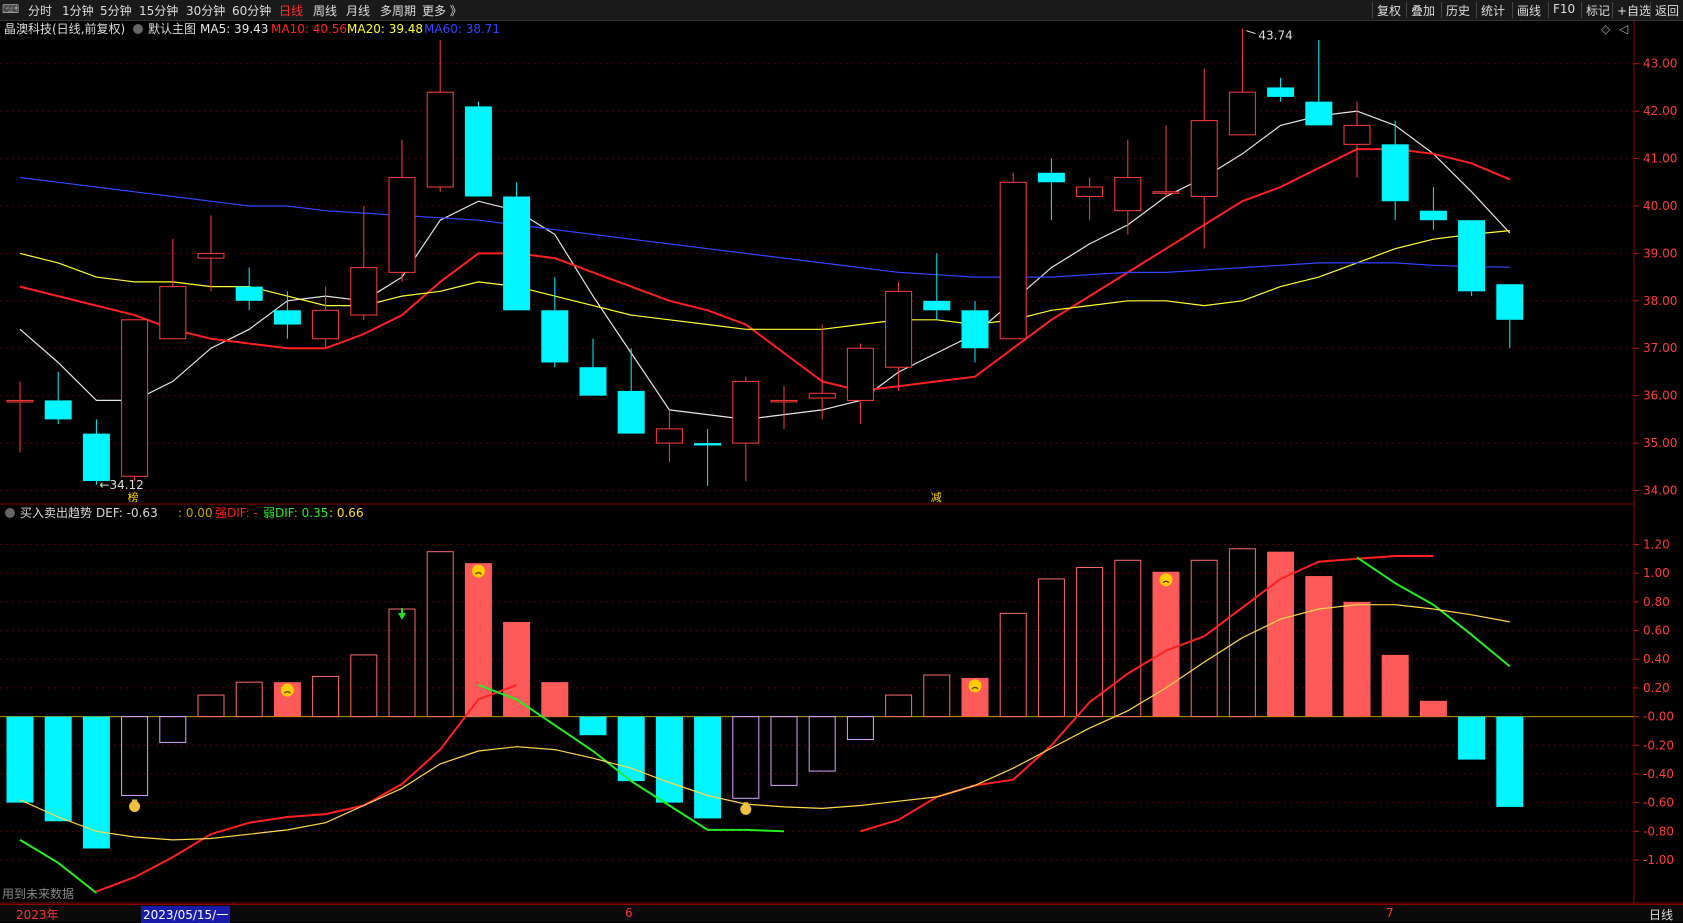 The width and height of the screenshot is (1683, 923). I want to click on price-tick-label: 43.00, so click(1660, 64).